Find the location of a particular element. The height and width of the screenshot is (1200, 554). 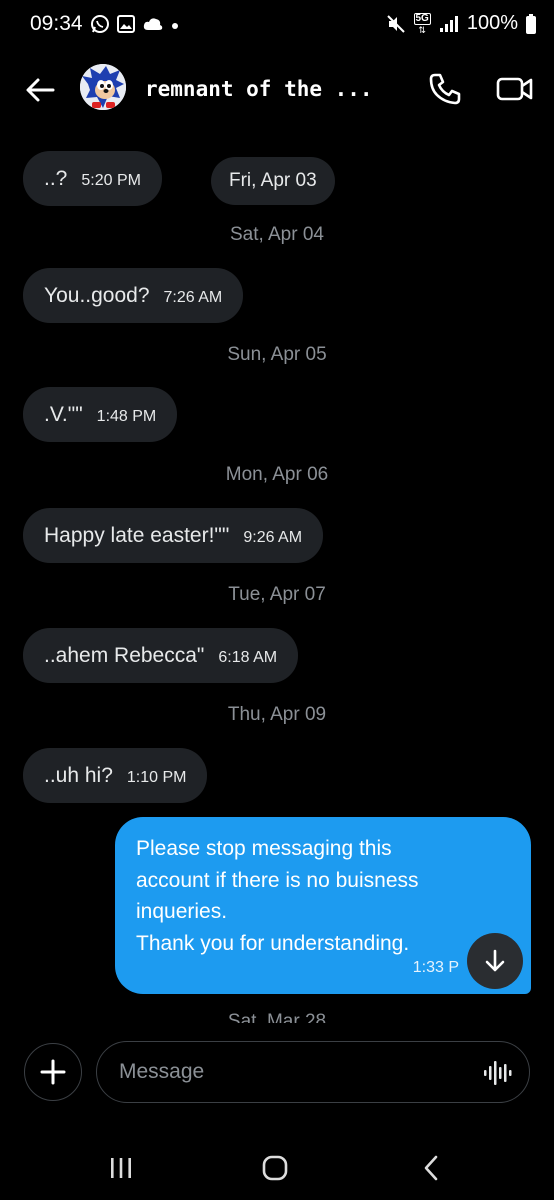

message-text: ..uh hi? is located at coordinates (78, 775).